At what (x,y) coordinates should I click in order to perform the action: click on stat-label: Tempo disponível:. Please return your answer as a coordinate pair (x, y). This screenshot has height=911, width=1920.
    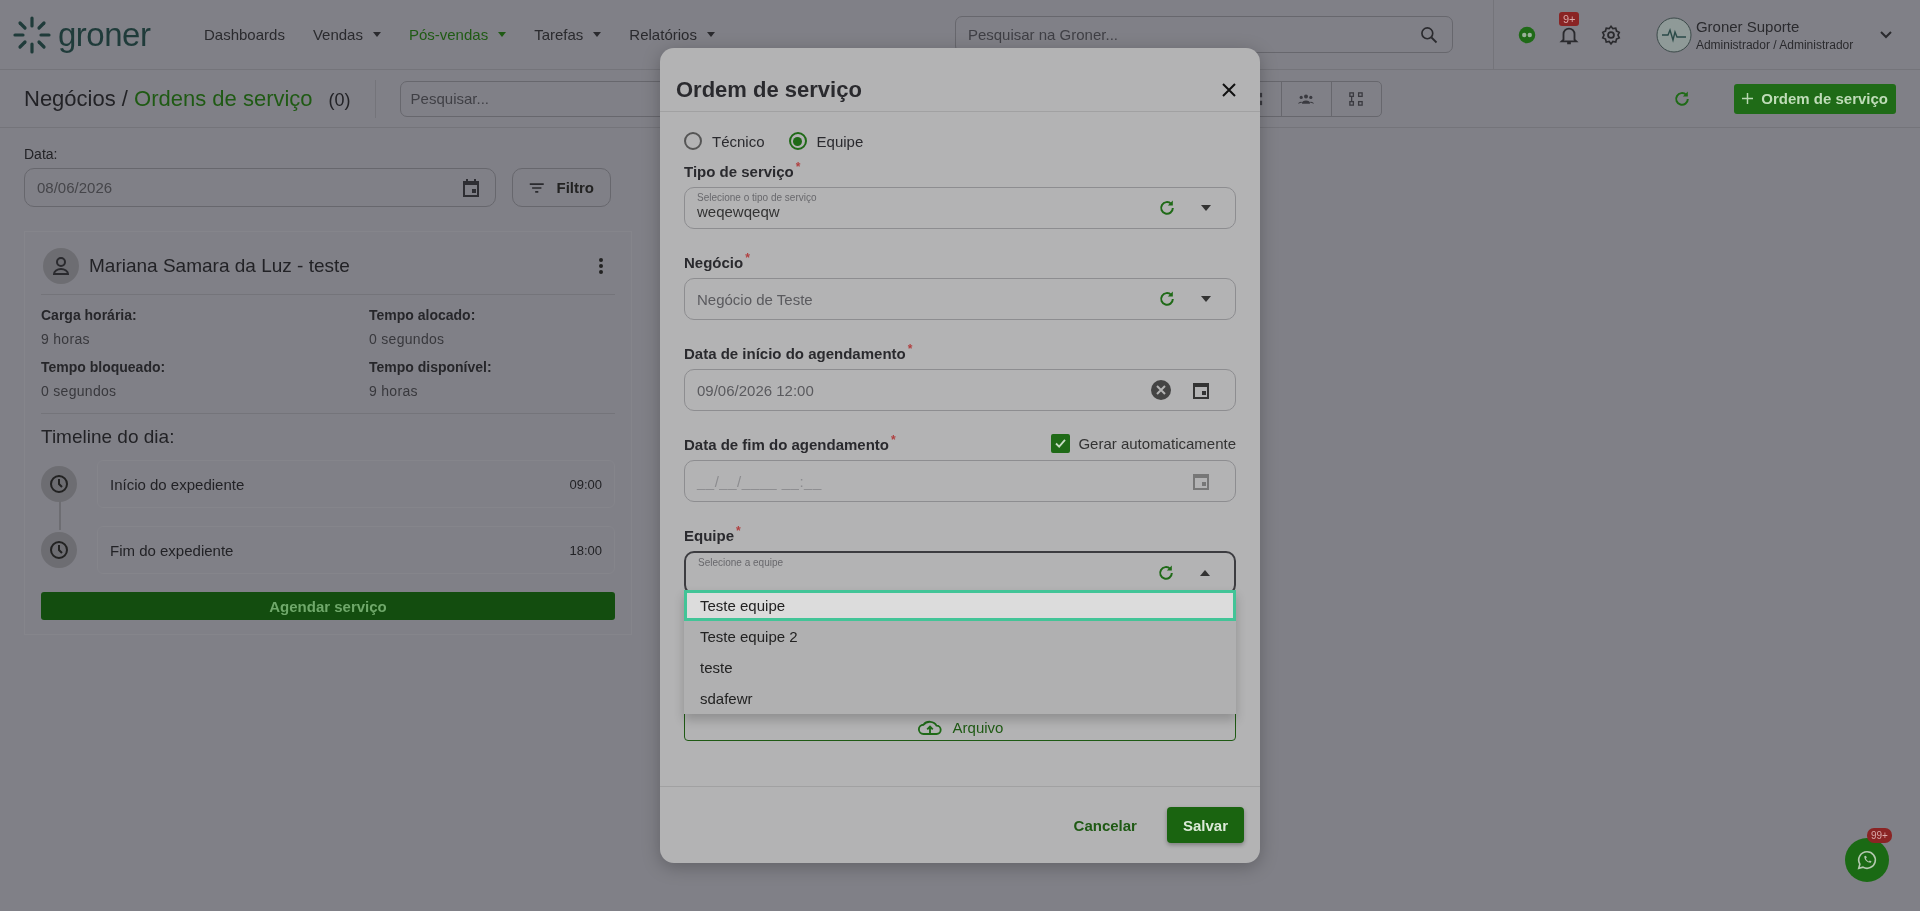
    Looking at the image, I should click on (431, 367).